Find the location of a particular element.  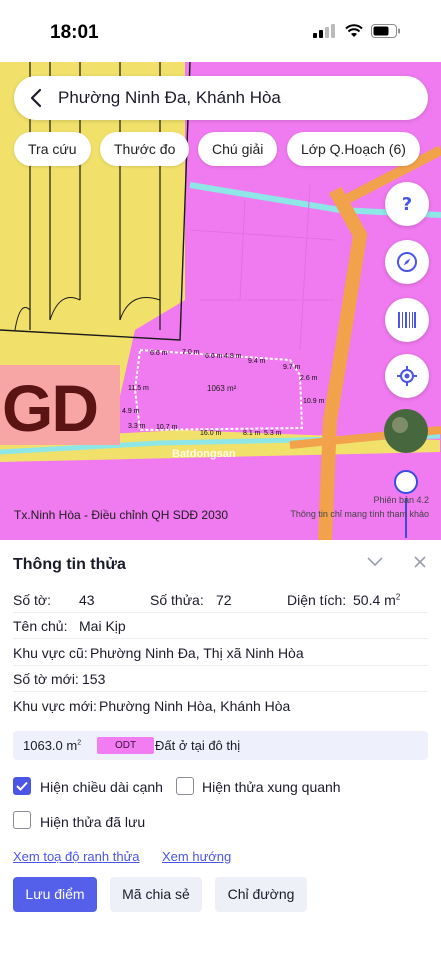

view-boundary-coordinates-link: Xem toạ độ ranh thửa is located at coordinates (76, 856).